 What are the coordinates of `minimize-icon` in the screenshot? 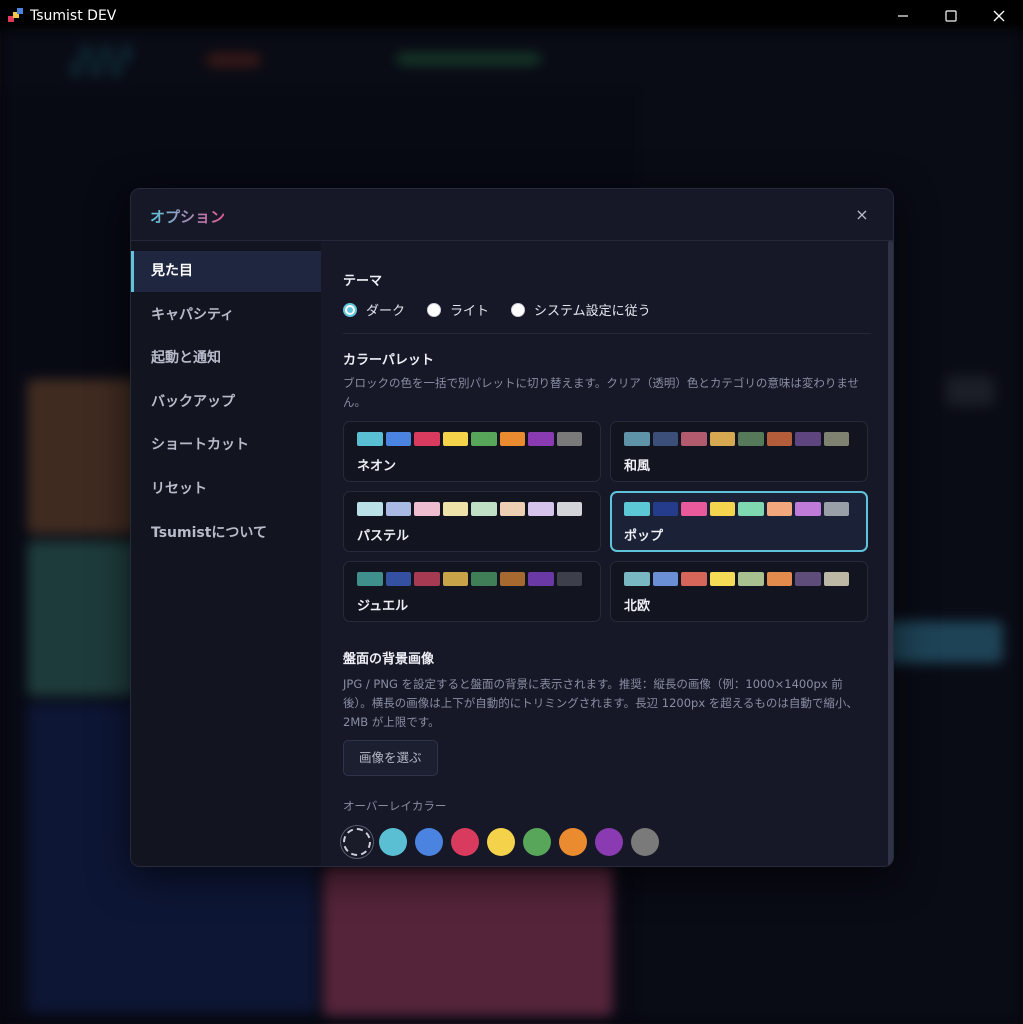 It's located at (903, 15).